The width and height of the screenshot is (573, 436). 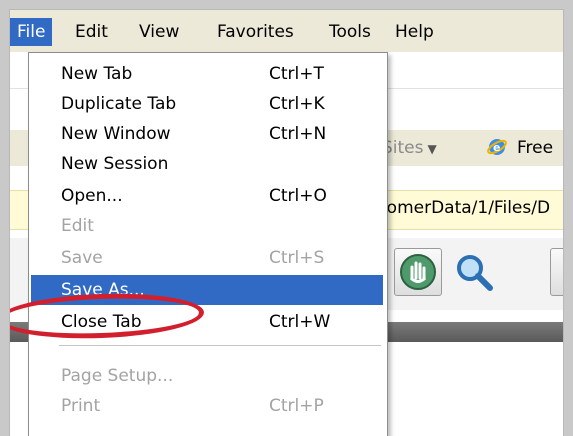 What do you see at coordinates (207, 134) in the screenshot?
I see `menu-item-new-window: New Window Ctrl+N` at bounding box center [207, 134].